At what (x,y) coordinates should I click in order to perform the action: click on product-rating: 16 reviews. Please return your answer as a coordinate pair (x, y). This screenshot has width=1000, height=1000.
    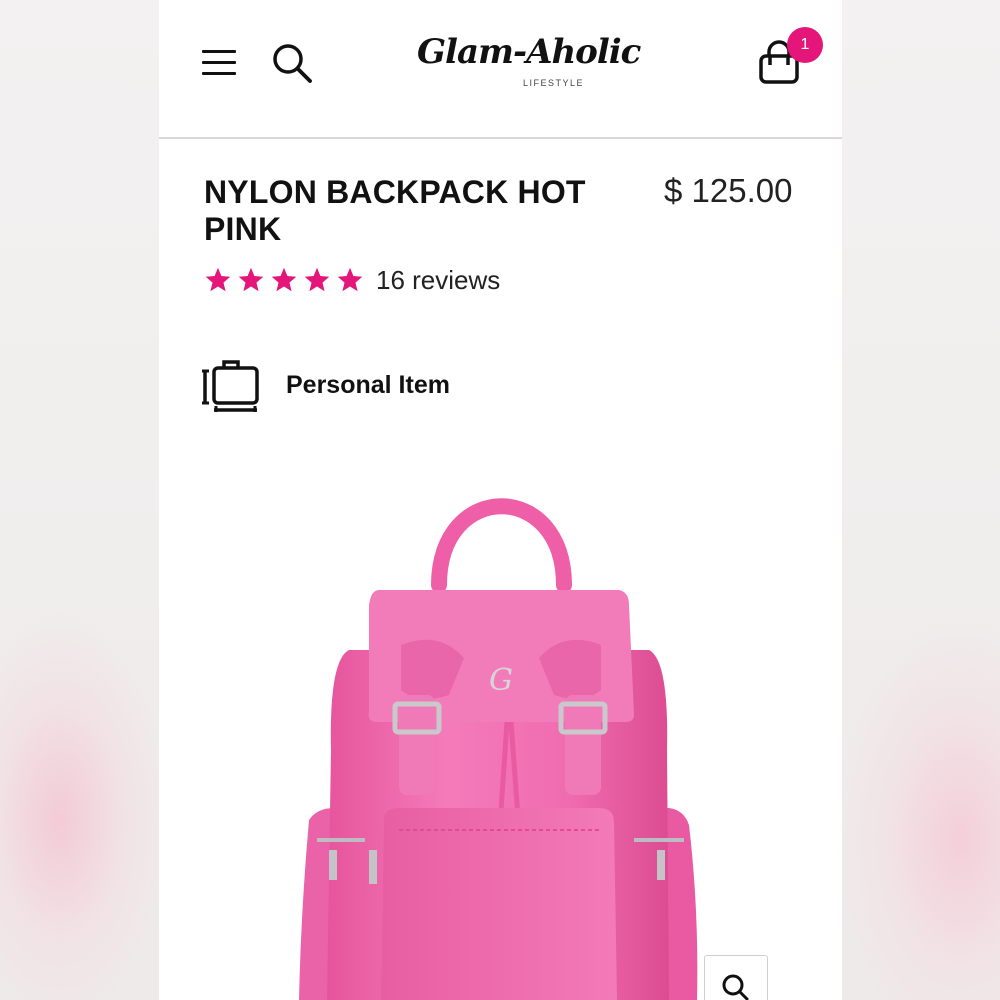
    Looking at the image, I should click on (352, 280).